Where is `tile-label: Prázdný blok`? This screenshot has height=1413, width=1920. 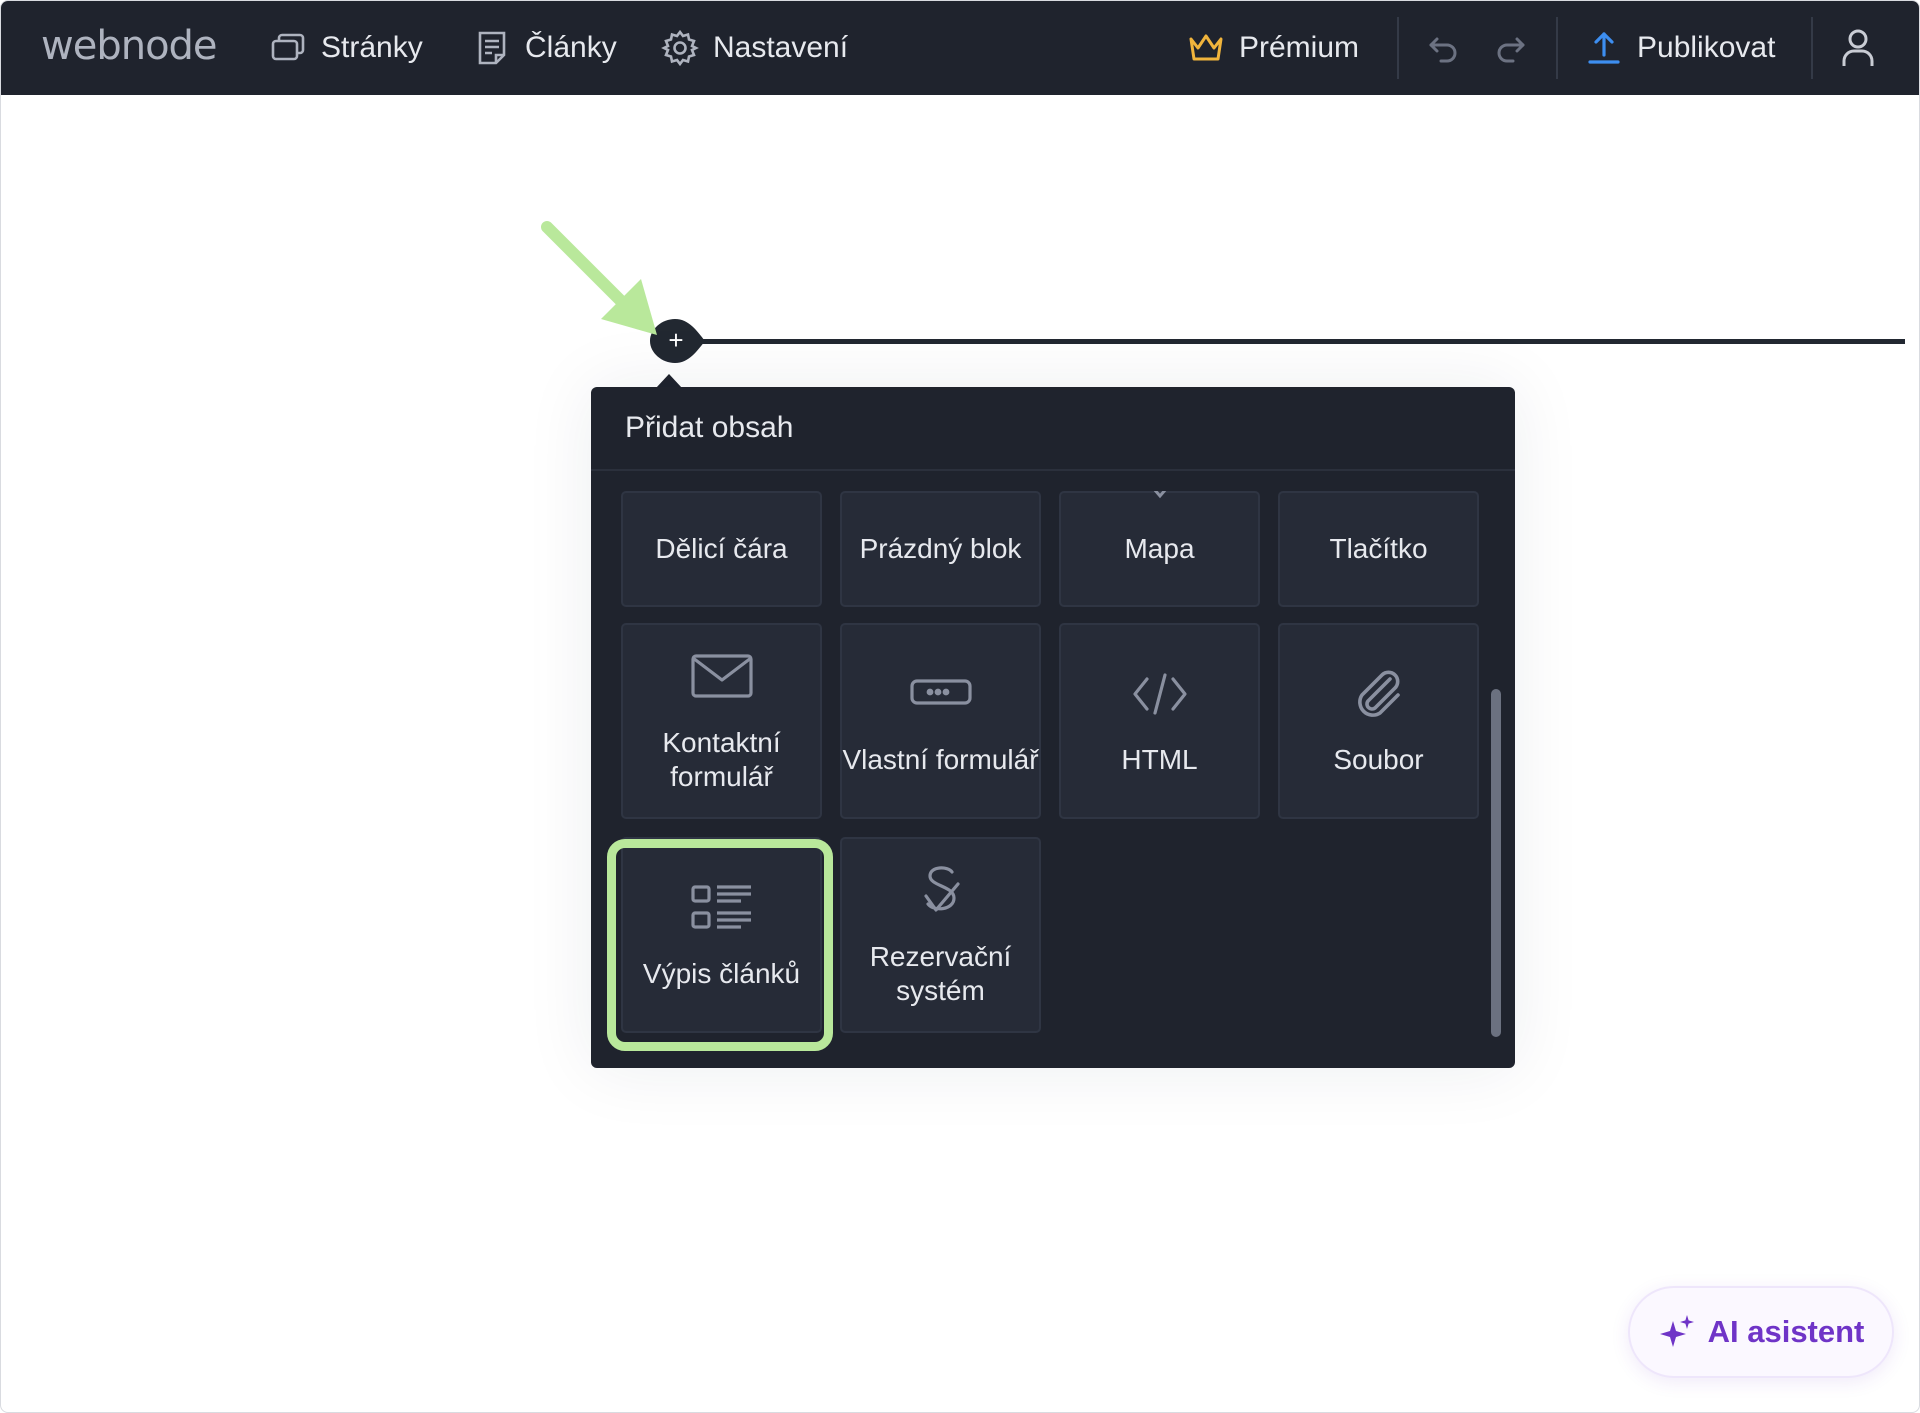
tile-label: Prázdný blok is located at coordinates (940, 548).